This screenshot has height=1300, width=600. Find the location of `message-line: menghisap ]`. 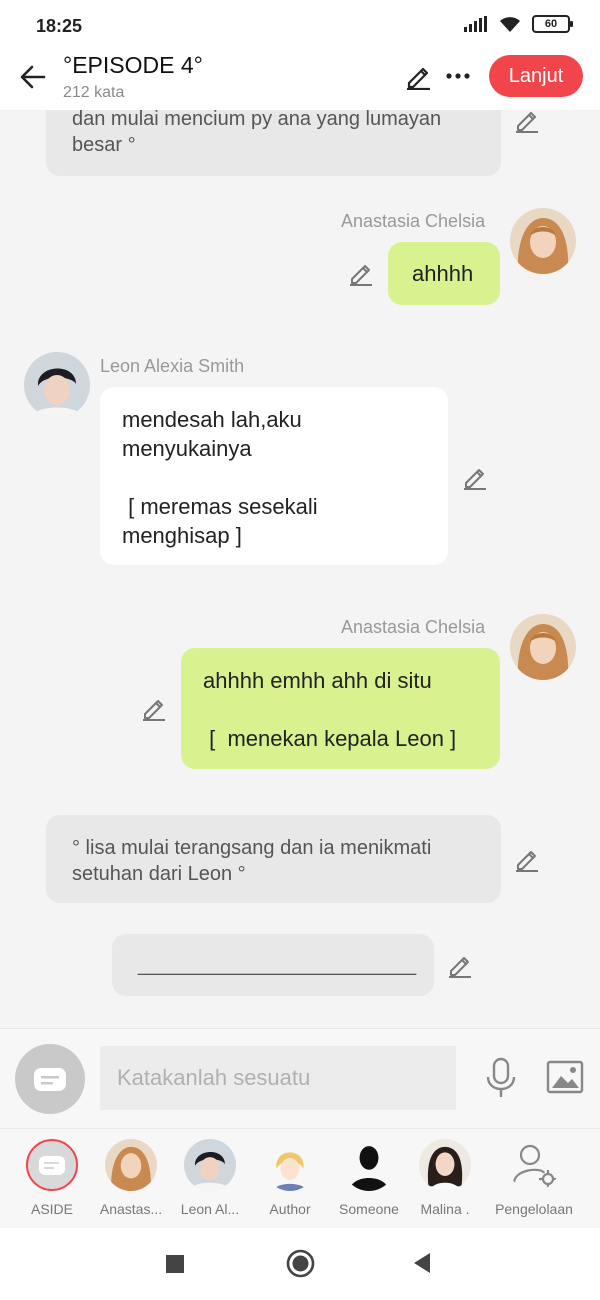

message-line: menghisap ] is located at coordinates (182, 535).